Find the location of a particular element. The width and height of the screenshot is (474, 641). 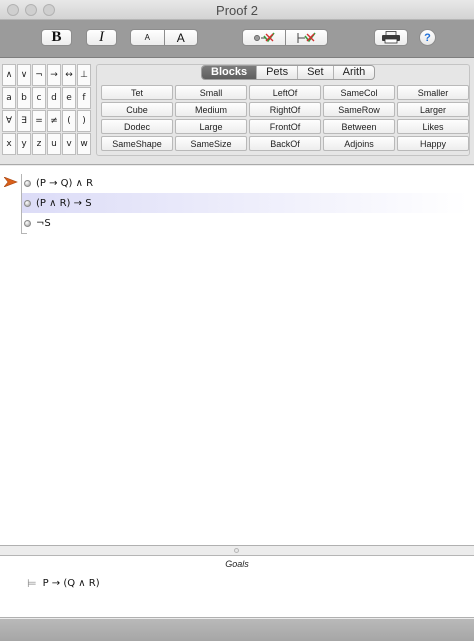

small-font-label: A is located at coordinates (147, 37).